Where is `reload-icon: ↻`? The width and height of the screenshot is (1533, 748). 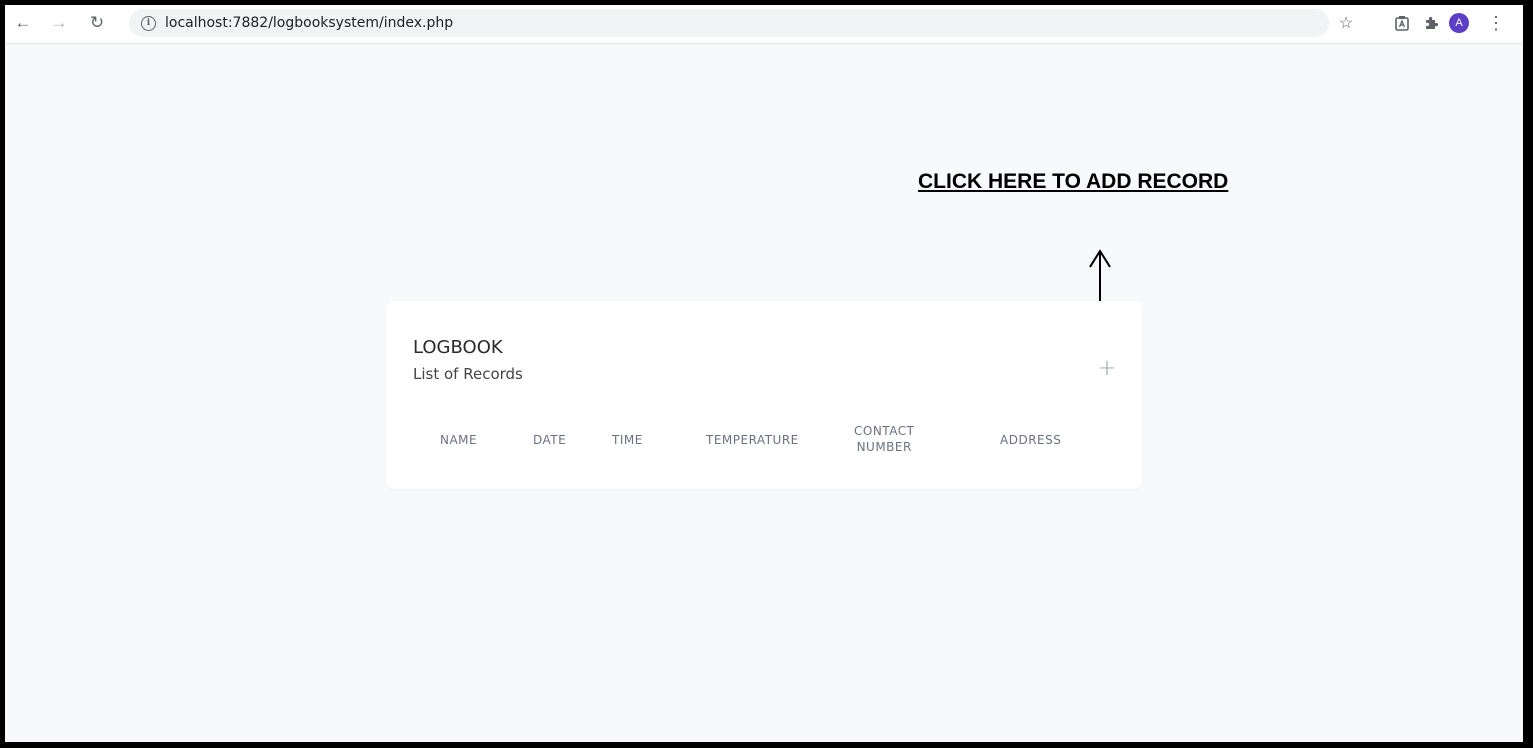 reload-icon: ↻ is located at coordinates (97, 23).